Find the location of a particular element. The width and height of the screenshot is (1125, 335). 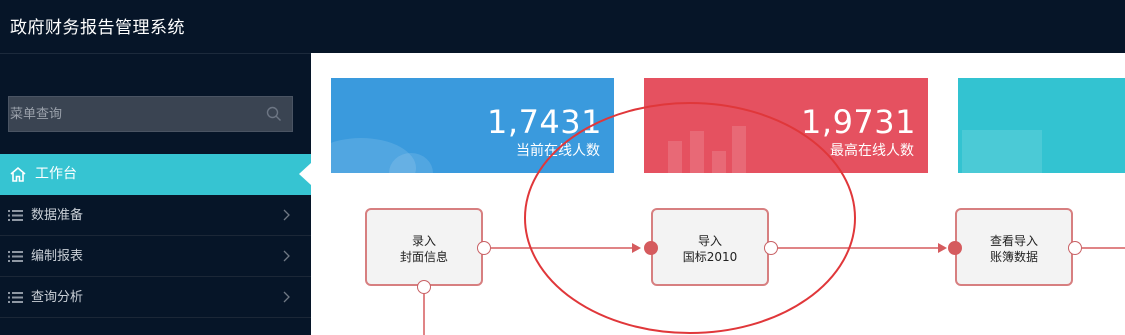

flow-node-enter-cover-info: 录入 封面信息 is located at coordinates (424, 247).